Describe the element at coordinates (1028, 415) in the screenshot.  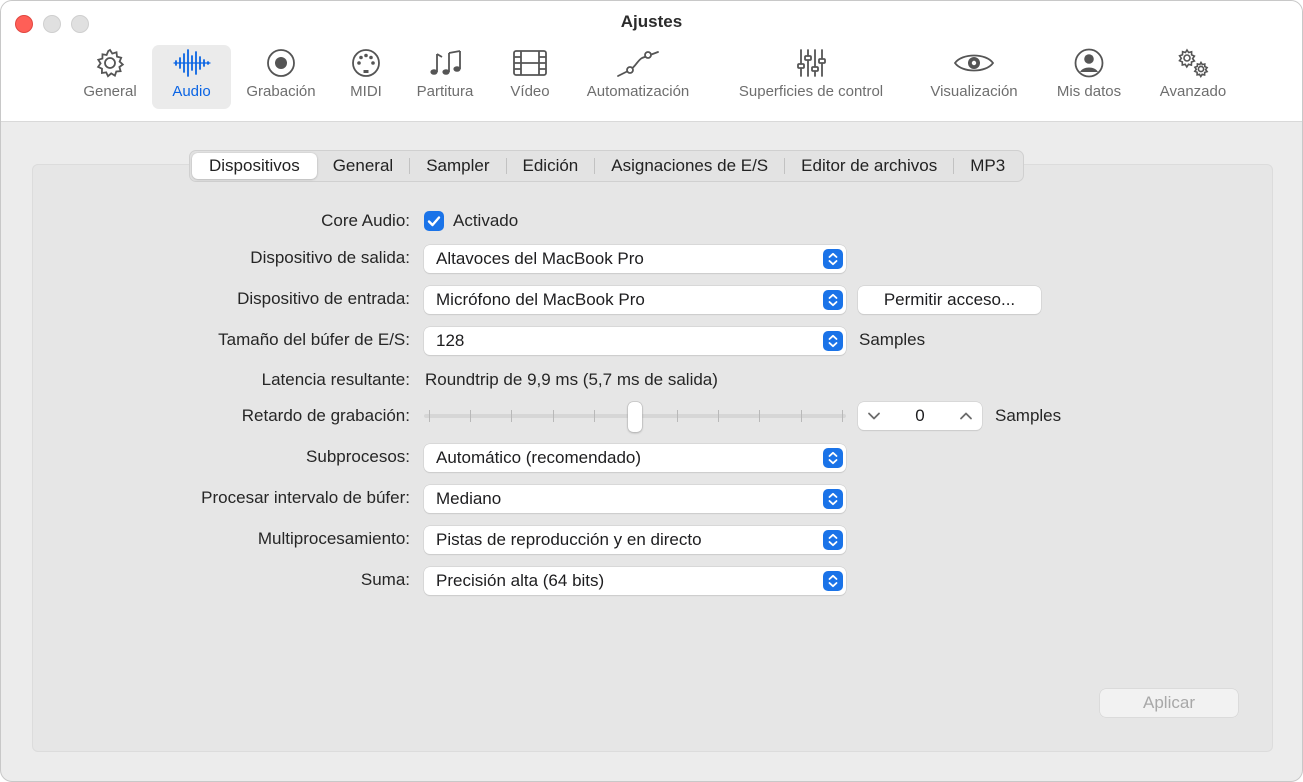
I see `record-delay-unit: Samples` at that location.